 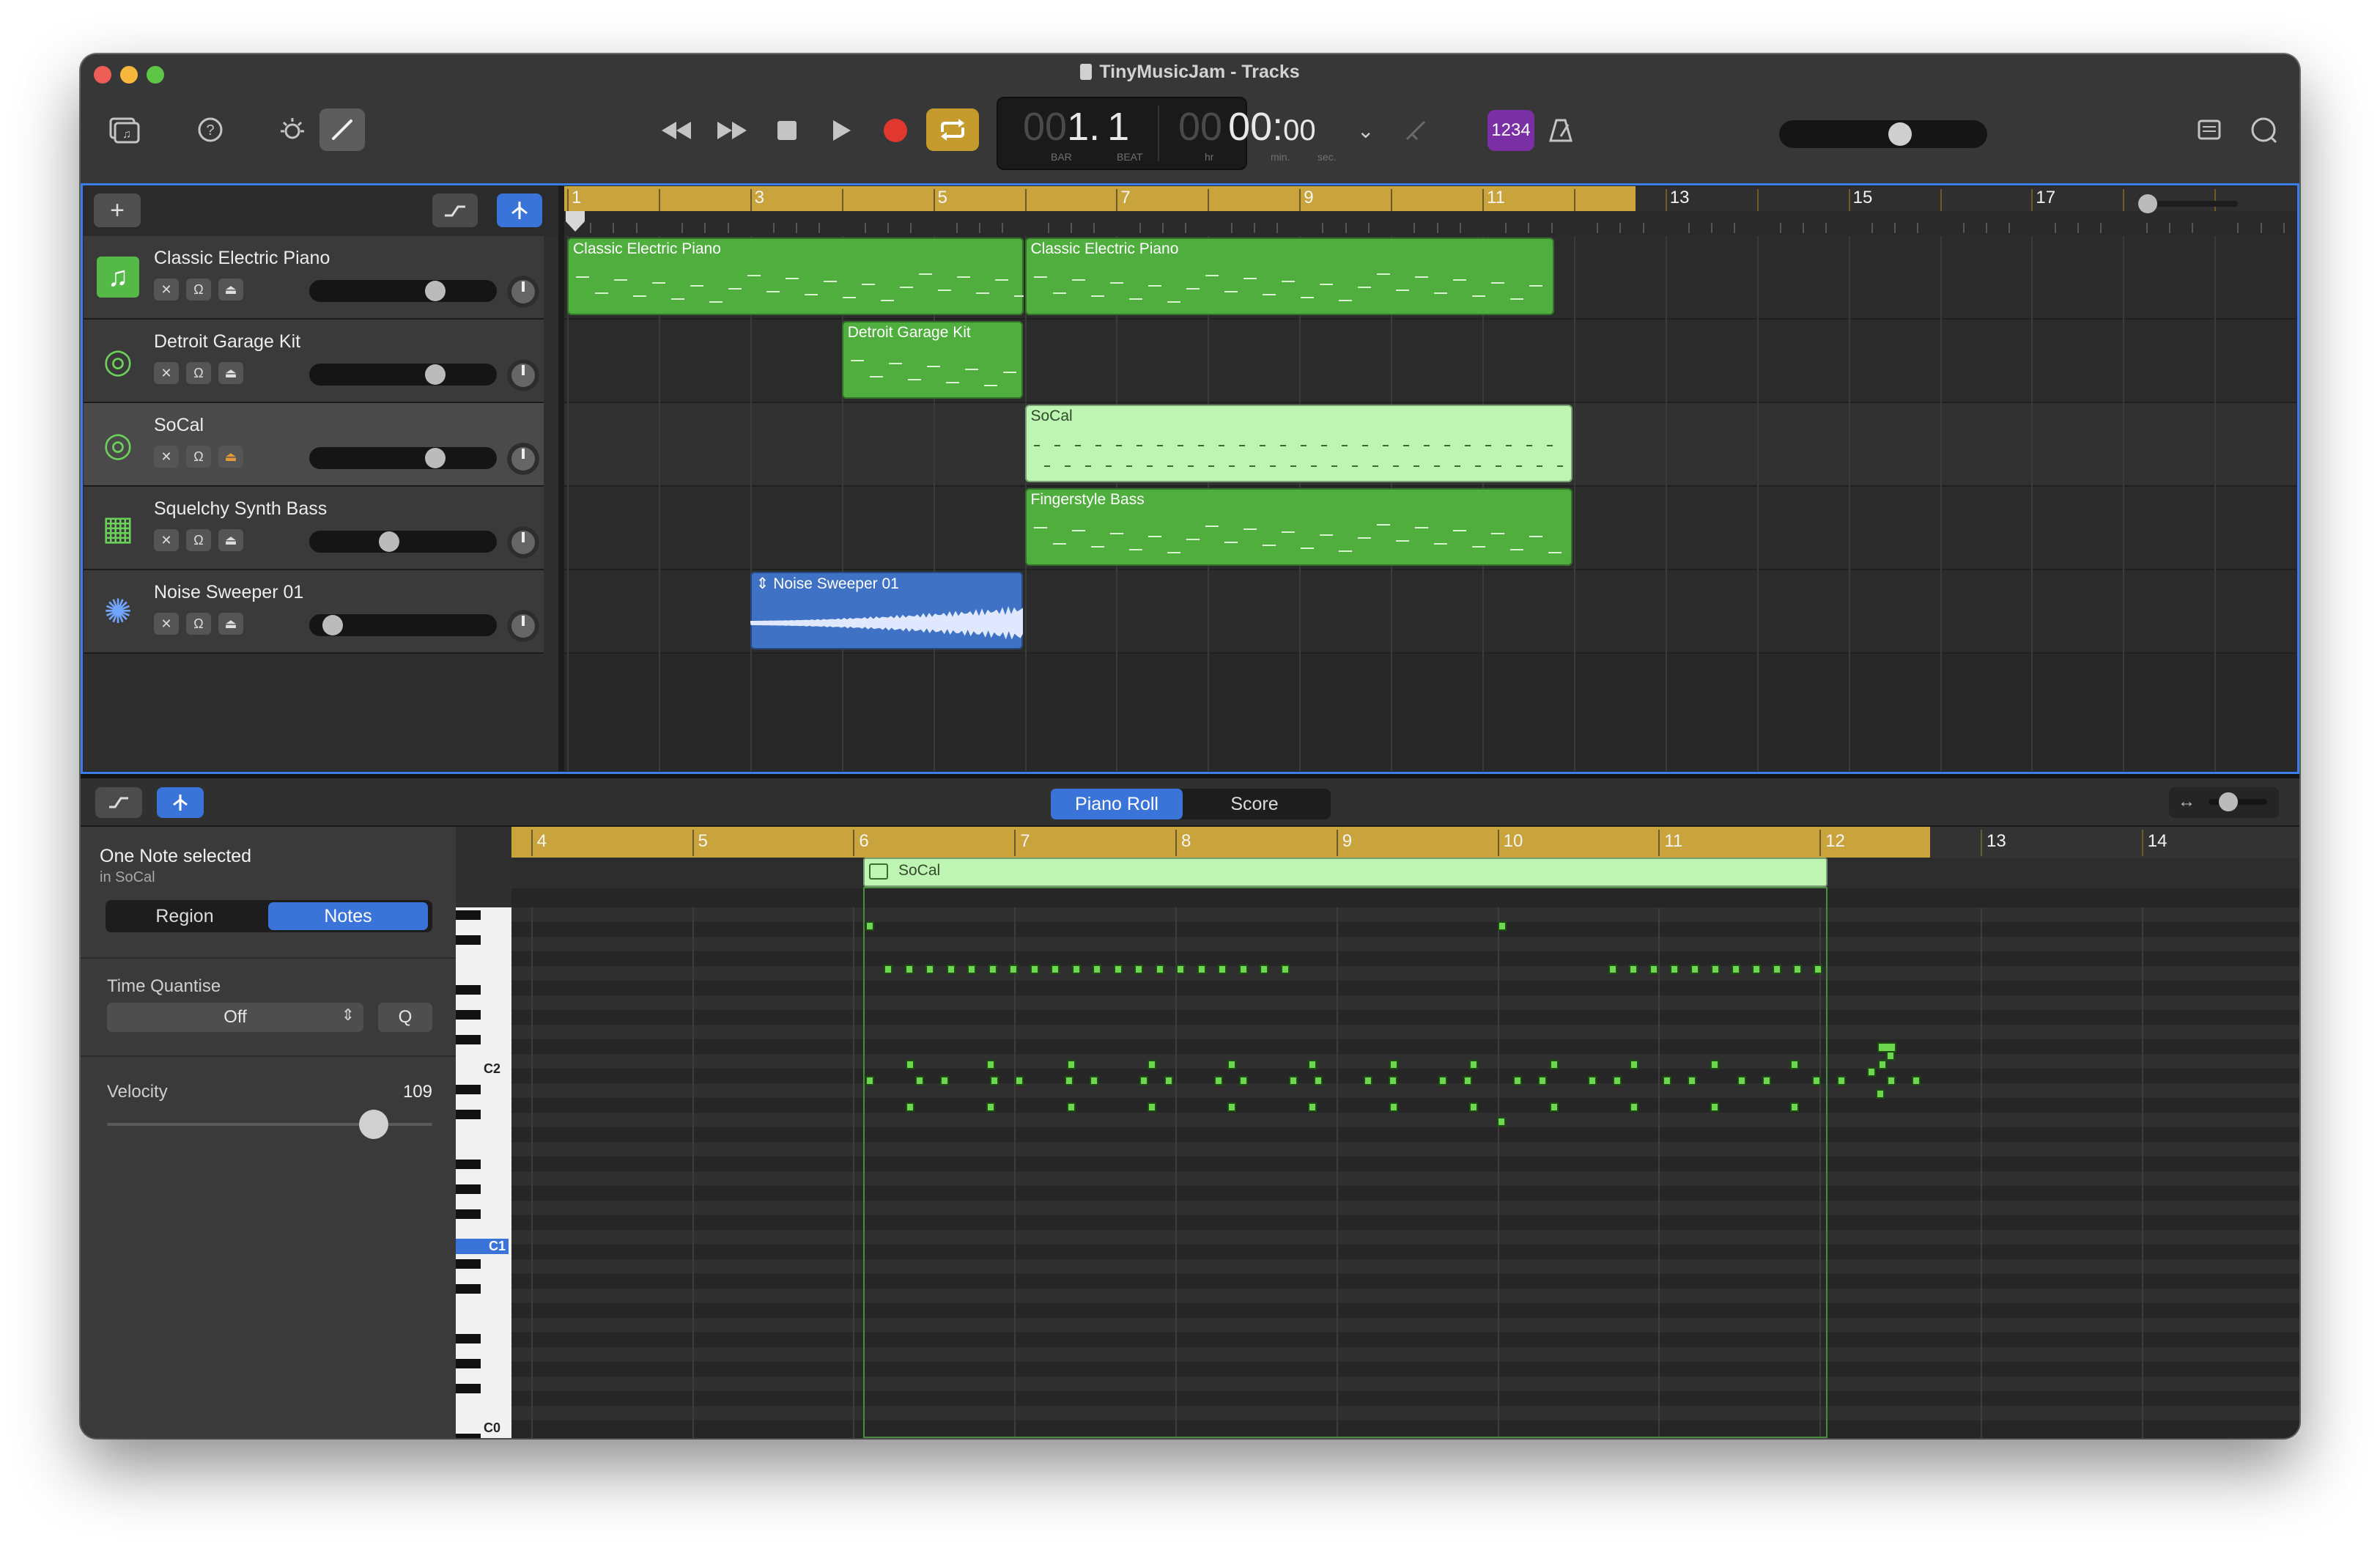 What do you see at coordinates (1345, 1162) in the screenshot?
I see `editor-region-body` at bounding box center [1345, 1162].